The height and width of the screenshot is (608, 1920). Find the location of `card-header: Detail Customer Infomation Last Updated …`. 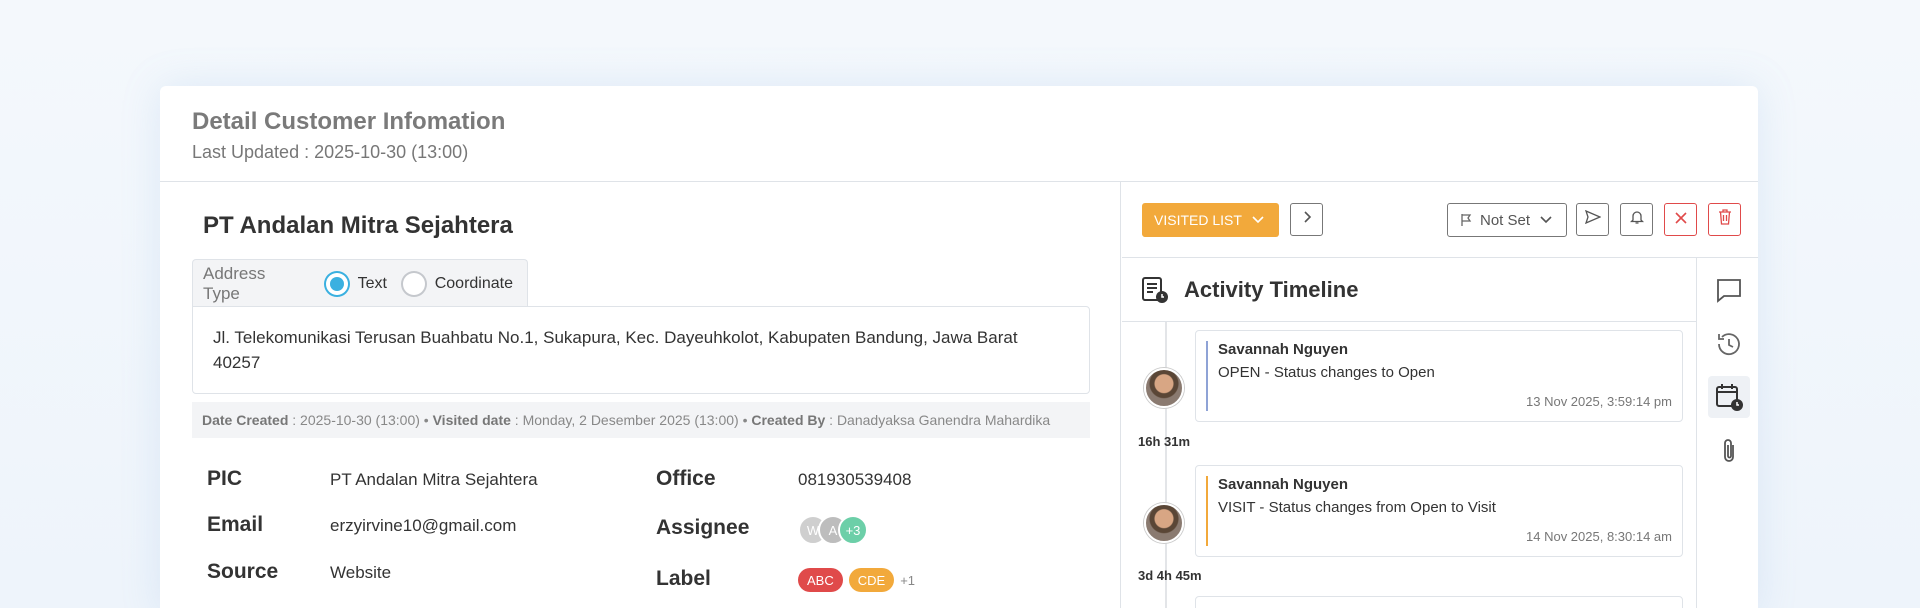

card-header: Detail Customer Infomation Last Updated … is located at coordinates (959, 134).